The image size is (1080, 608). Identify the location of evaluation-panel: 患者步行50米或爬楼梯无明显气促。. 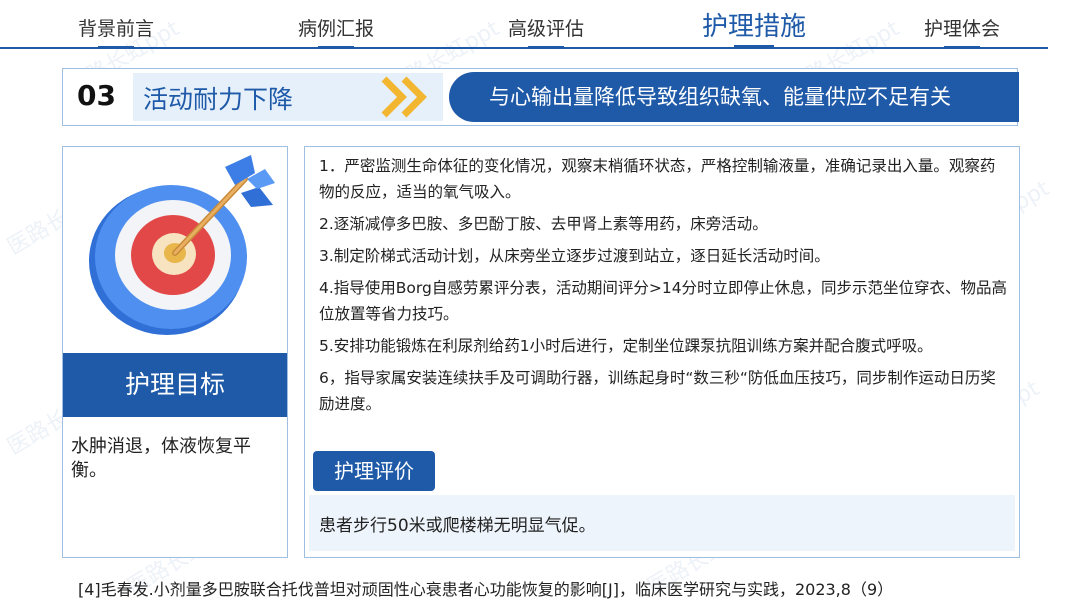
(662, 523).